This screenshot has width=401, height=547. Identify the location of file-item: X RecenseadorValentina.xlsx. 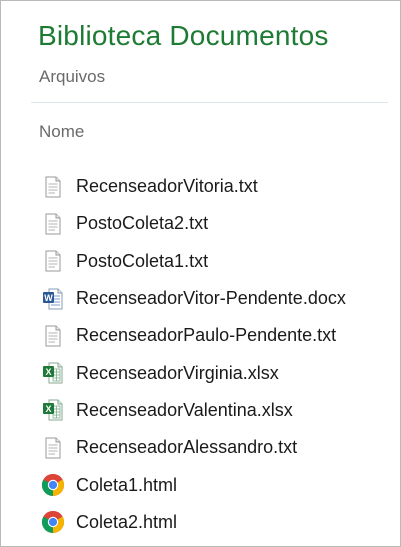
(201, 410).